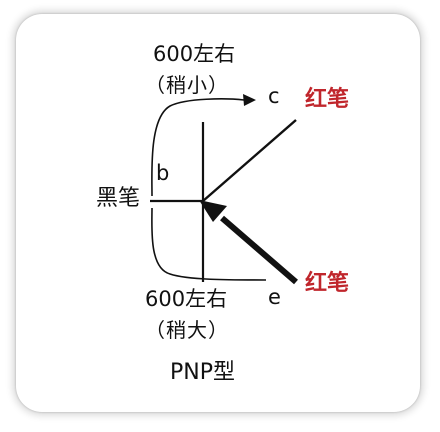 This screenshot has height=432, width=440. Describe the element at coordinates (327, 99) in the screenshot. I see `red-probe-collector-label: 红笔` at that location.